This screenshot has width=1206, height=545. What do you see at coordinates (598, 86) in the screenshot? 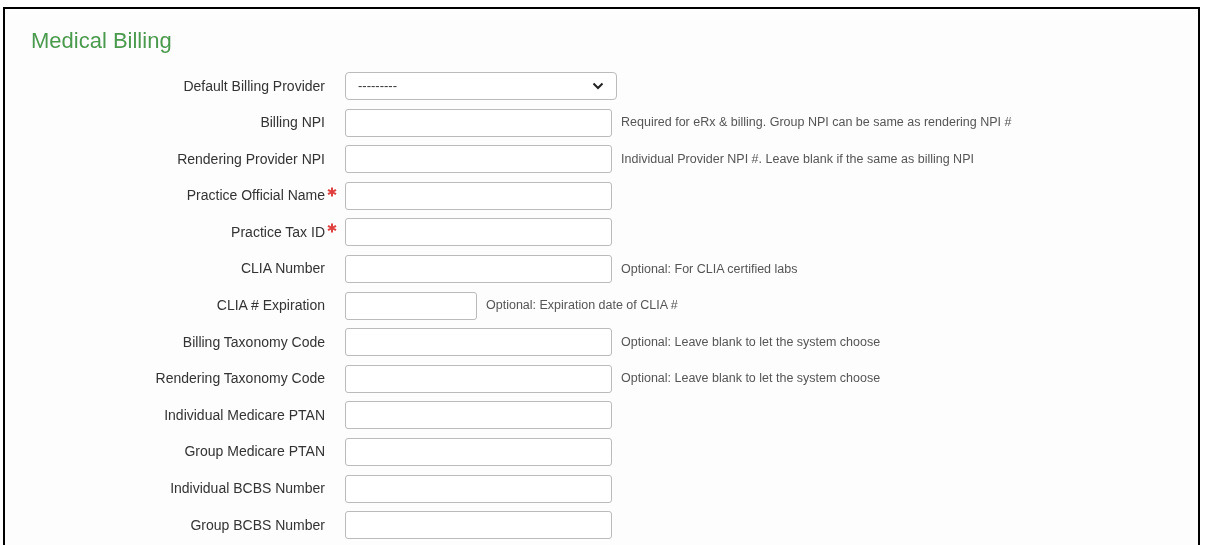
I see `chevron-down-icon` at bounding box center [598, 86].